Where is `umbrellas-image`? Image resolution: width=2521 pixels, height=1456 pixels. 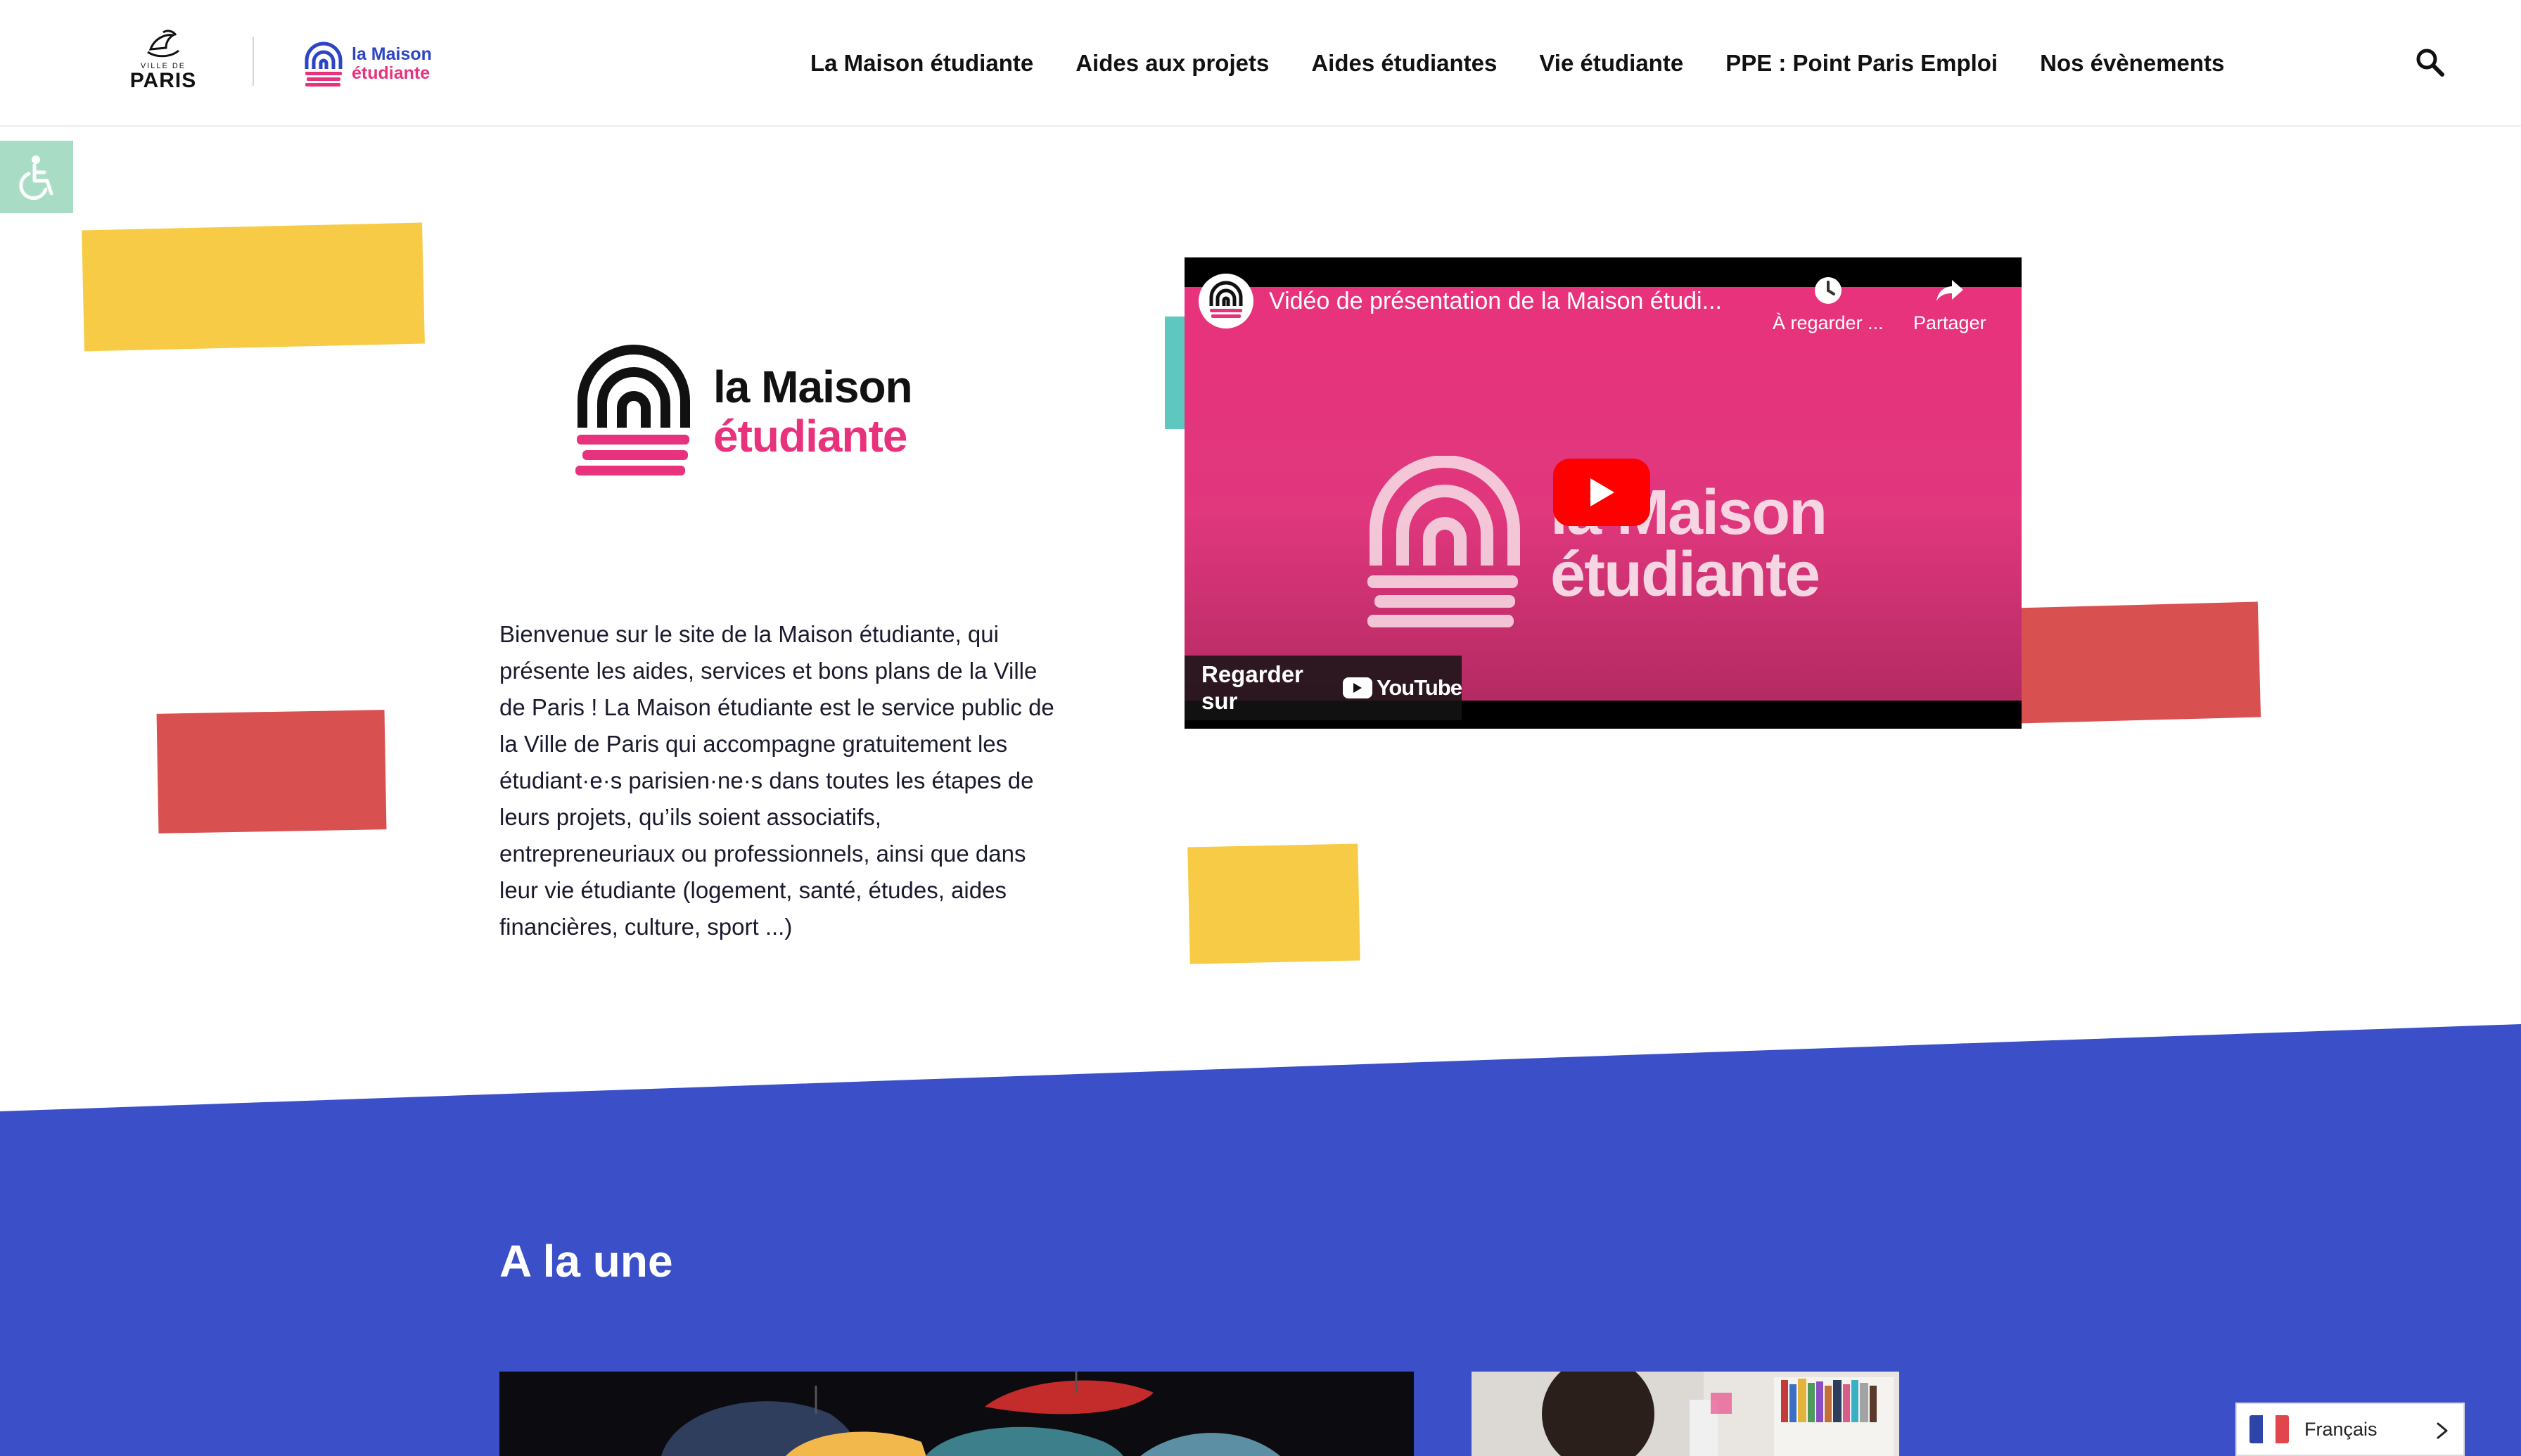
umbrellas-image is located at coordinates (956, 1414).